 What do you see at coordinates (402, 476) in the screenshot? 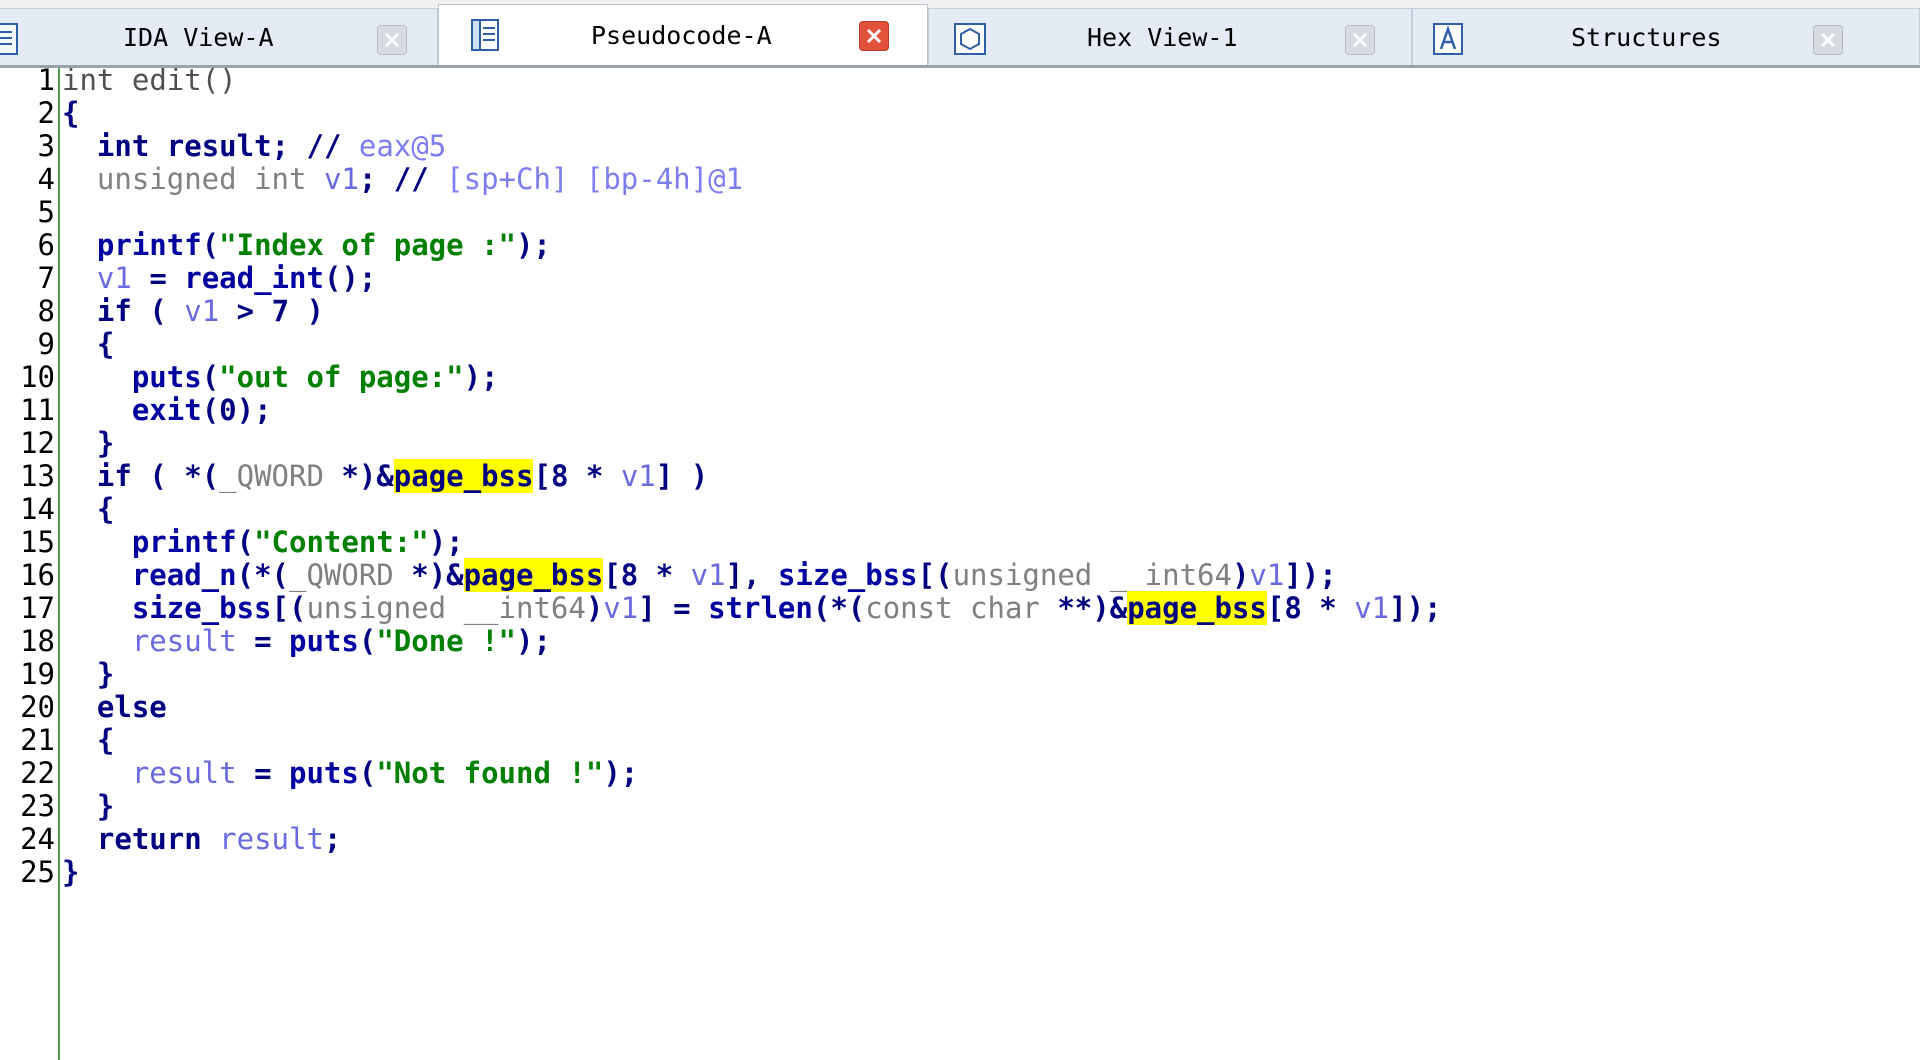
I see `code-text: if ( *(_QWORD *)&page_bss[8 * v1] )` at bounding box center [402, 476].